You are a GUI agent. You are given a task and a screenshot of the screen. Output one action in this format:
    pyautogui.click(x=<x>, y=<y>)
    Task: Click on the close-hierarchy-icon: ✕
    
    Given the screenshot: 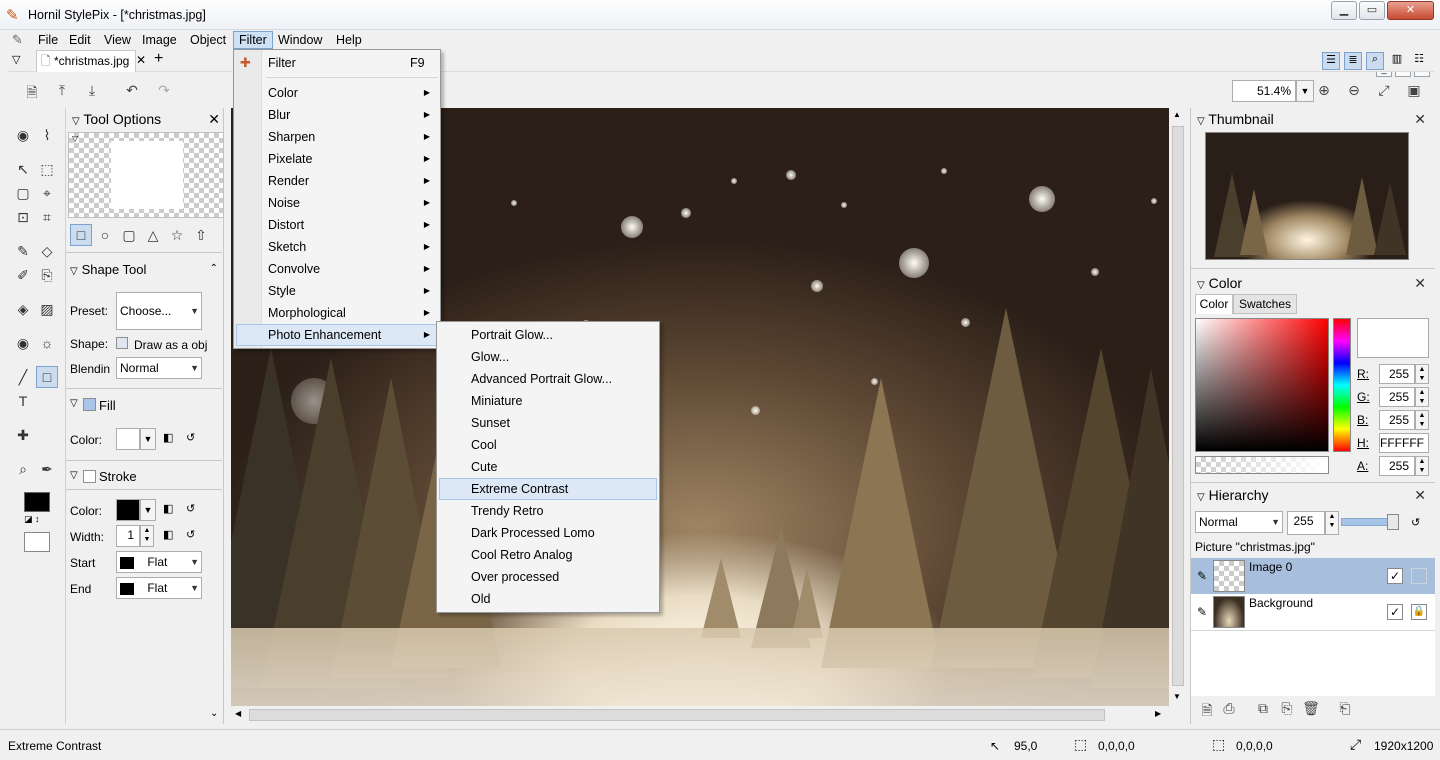 What is the action you would take?
    pyautogui.click(x=1420, y=495)
    